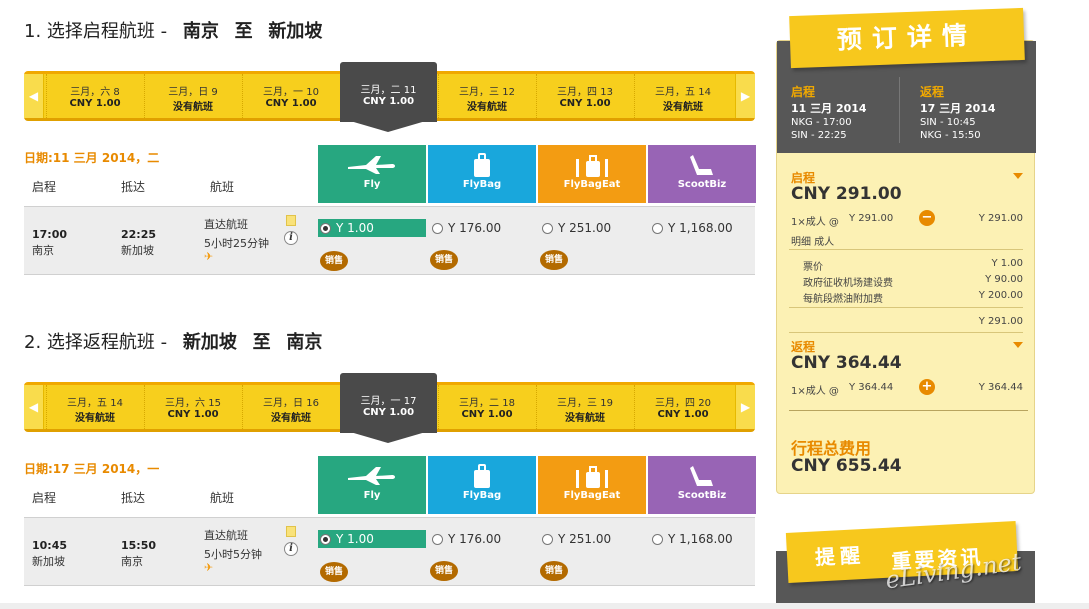  Describe the element at coordinates (192, 96) in the screenshot. I see `date-option: 三月，日 9 没有航班` at that location.